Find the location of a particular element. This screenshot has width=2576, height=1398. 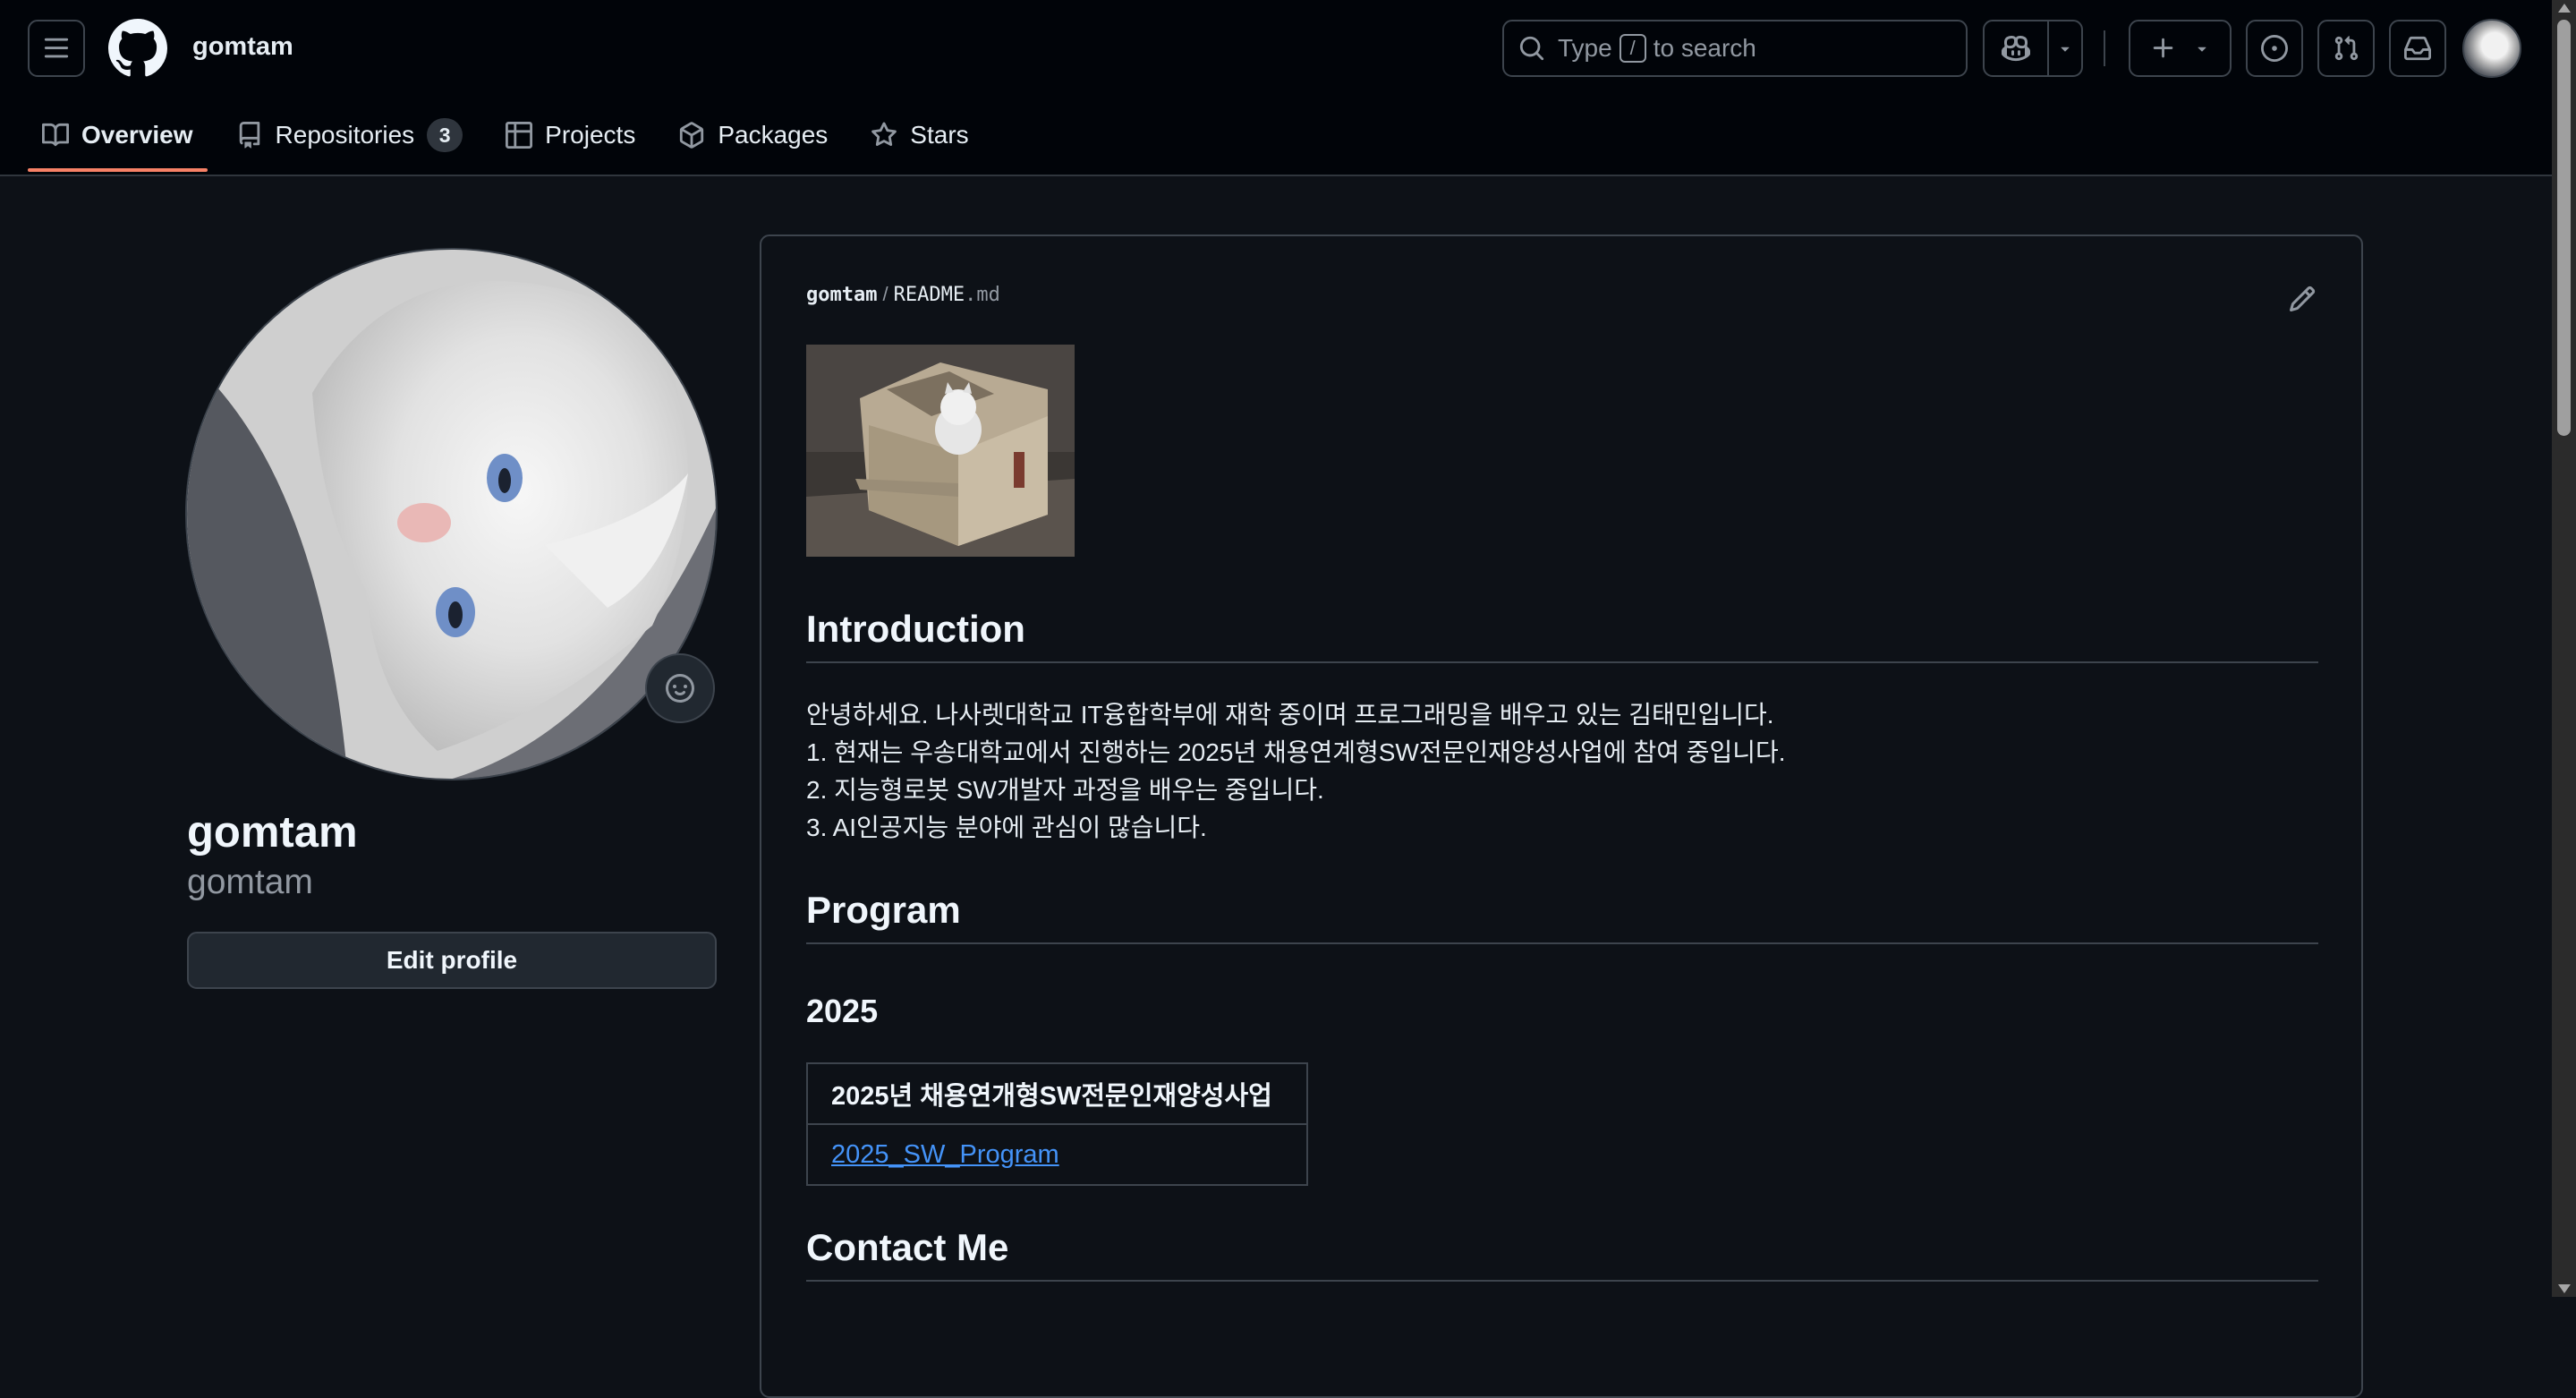

copilot-dropdown-button is located at coordinates (2065, 48).